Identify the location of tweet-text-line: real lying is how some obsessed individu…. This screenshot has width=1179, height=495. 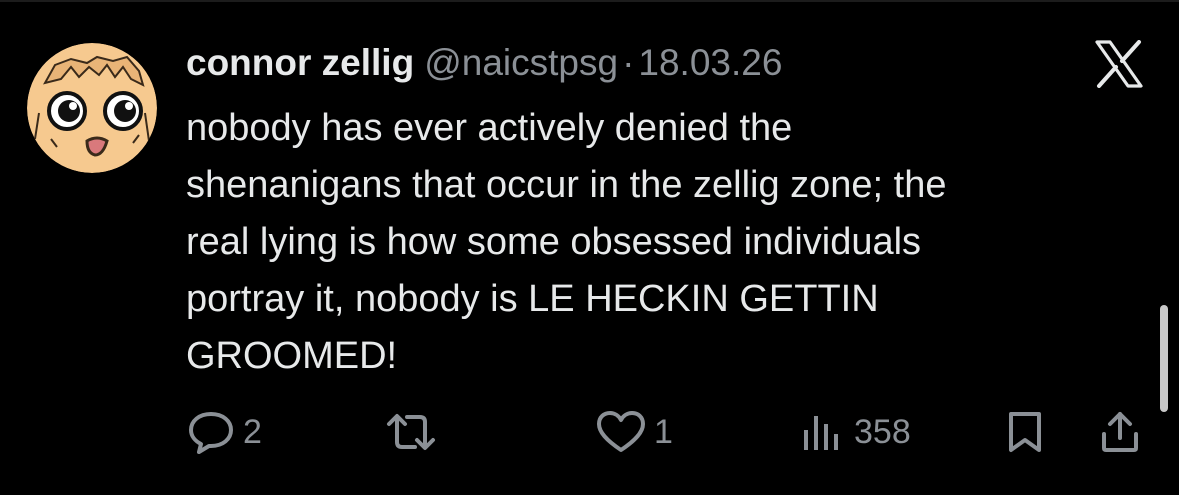
(554, 242).